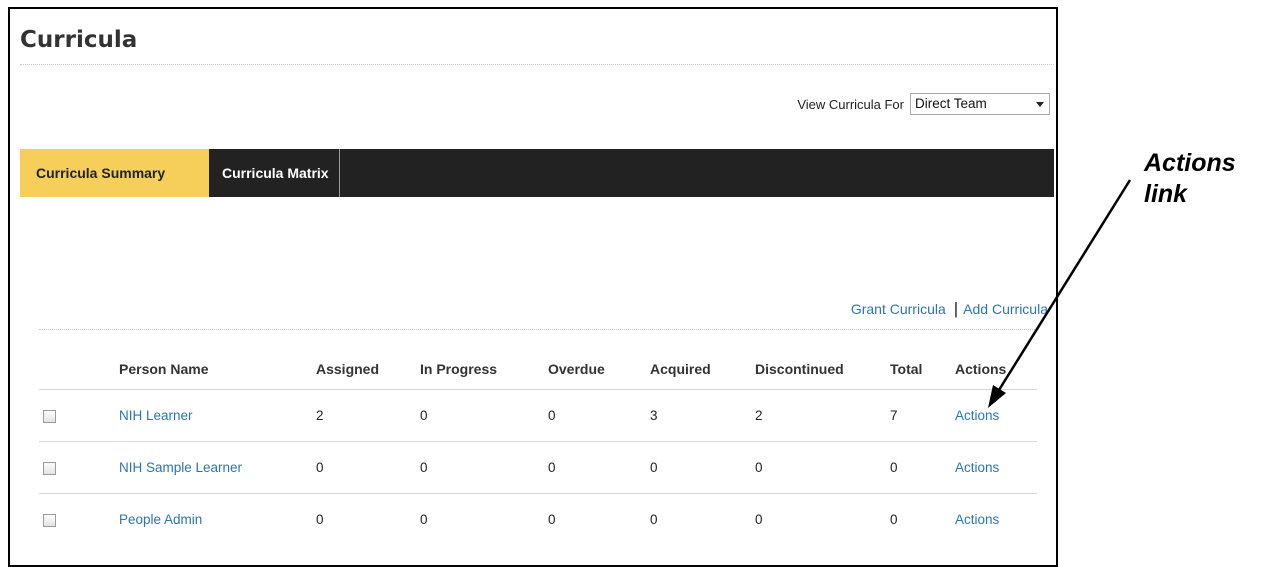  I want to click on table-row: NIH Learner 2 0 0 3 2 7 Actions, so click(538, 415).